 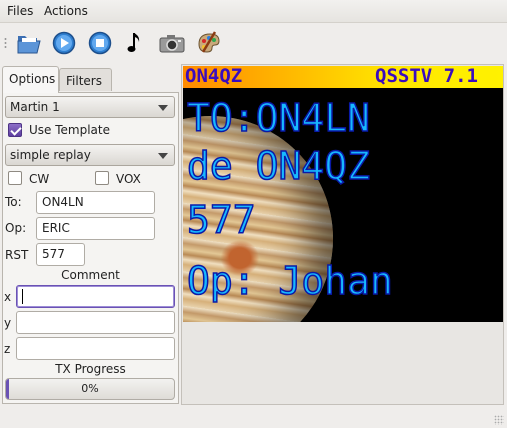 What do you see at coordinates (426, 76) in the screenshot?
I see `image-header-app: QSSTV 7.1` at bounding box center [426, 76].